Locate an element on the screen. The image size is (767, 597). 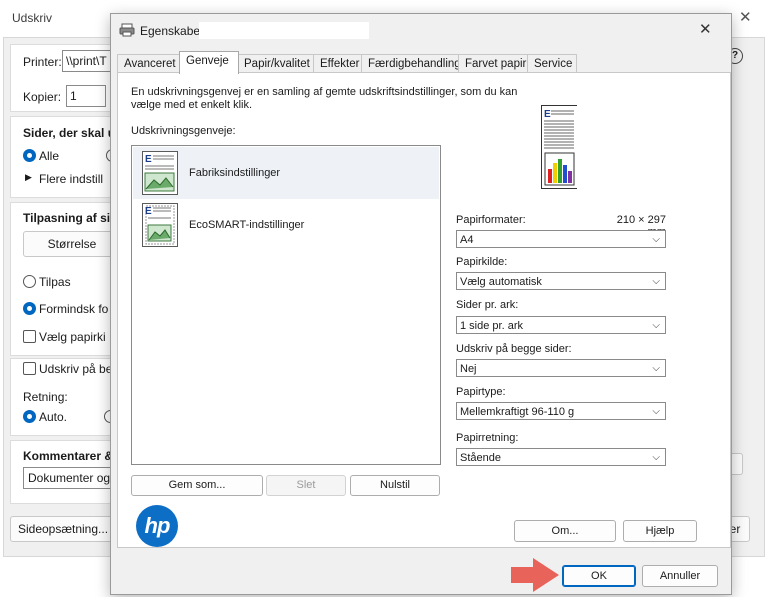
paper-source-value: Vælg automatisk is located at coordinates (501, 282).